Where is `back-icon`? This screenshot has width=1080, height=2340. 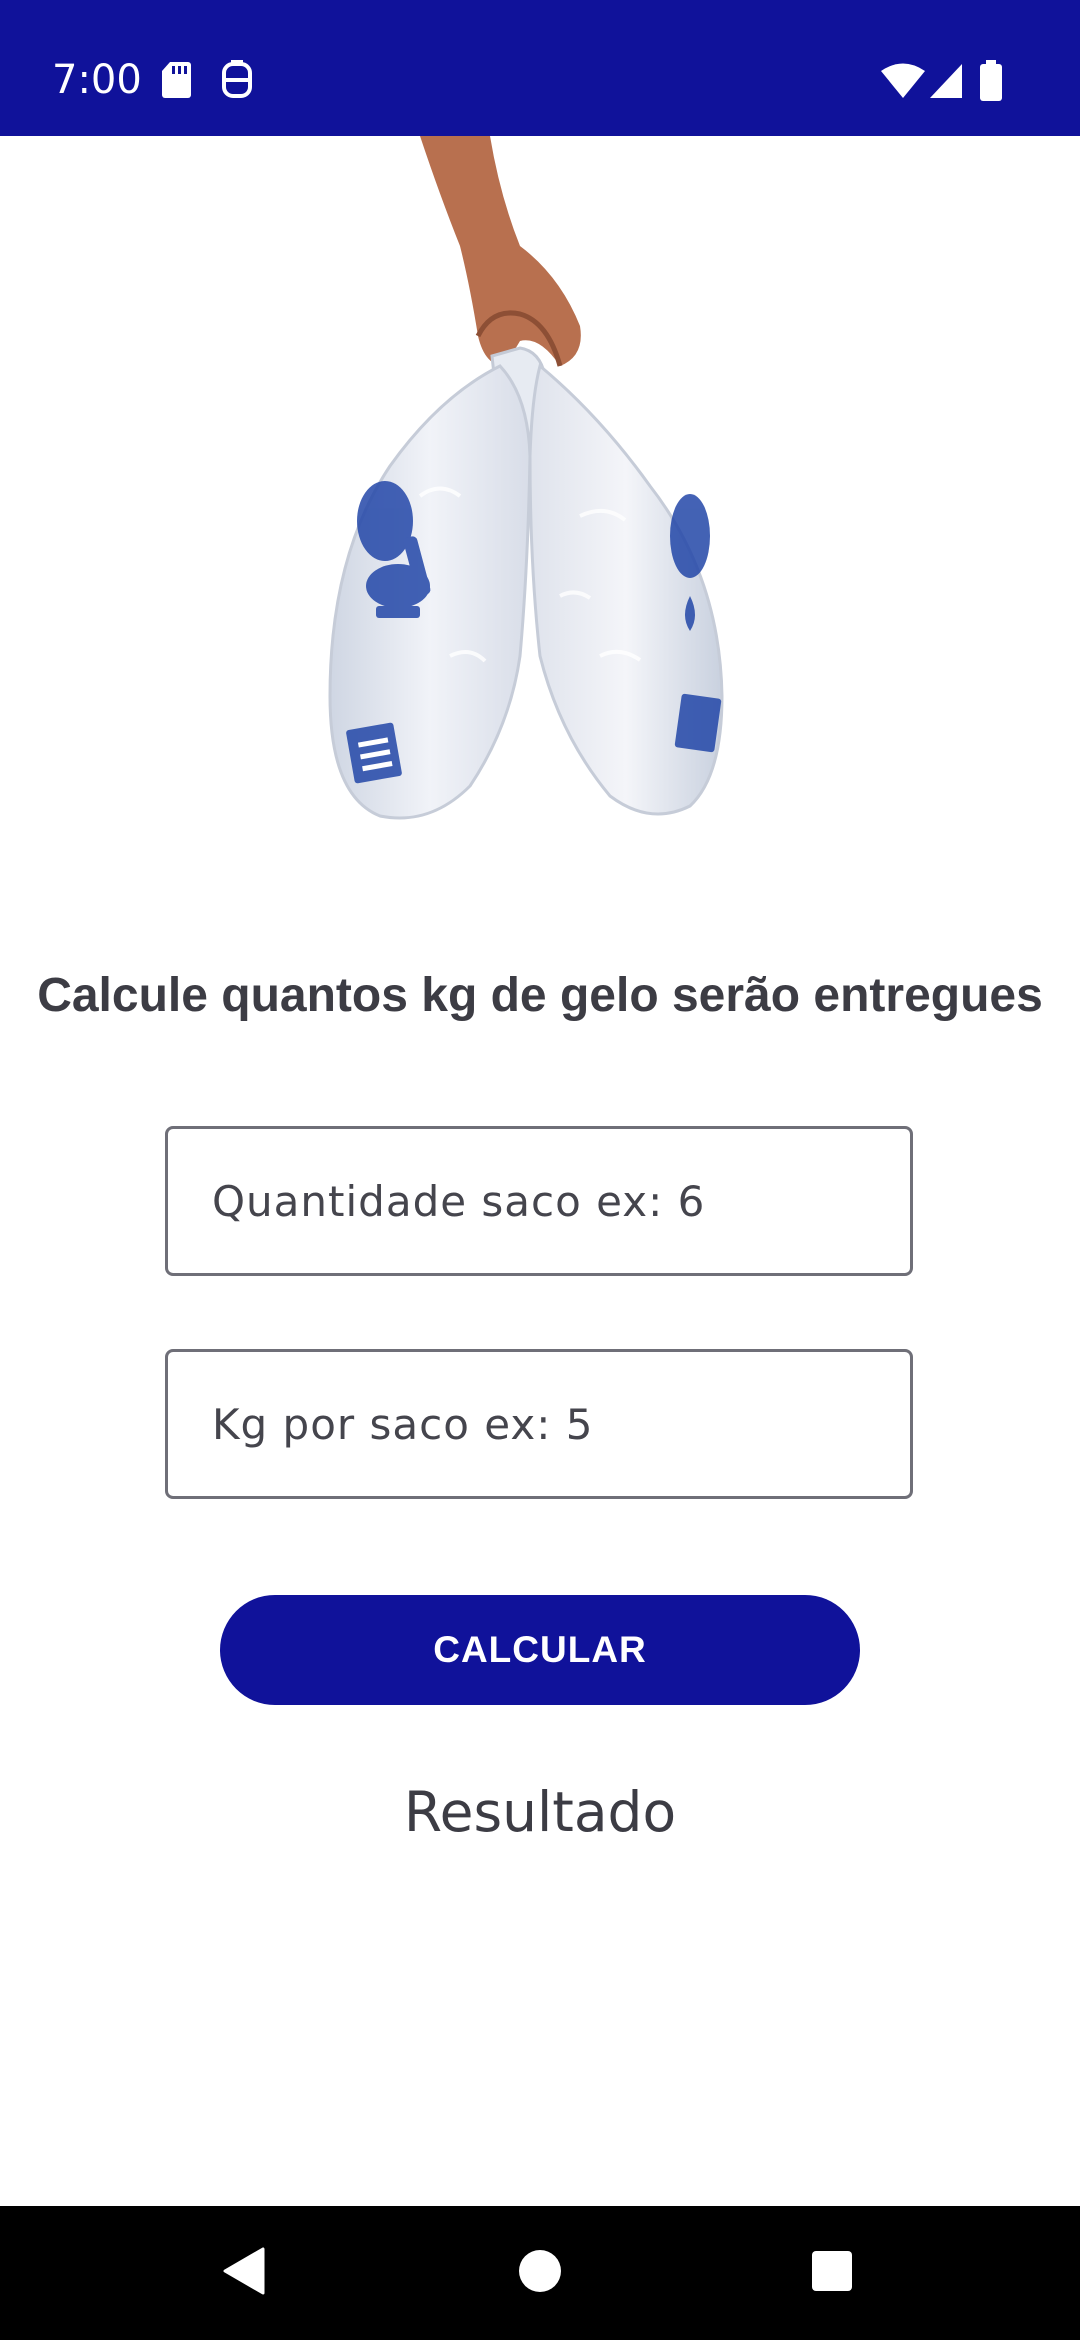
back-icon is located at coordinates (243, 2273).